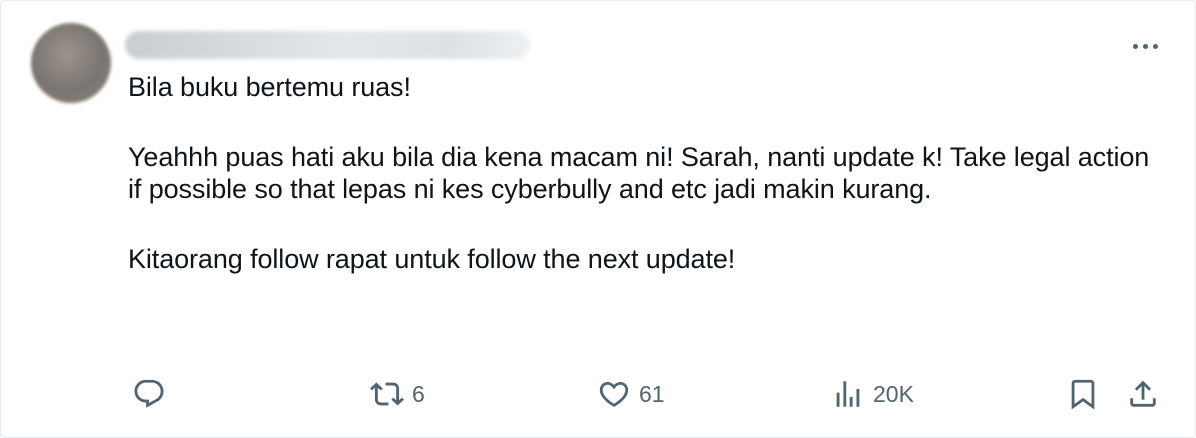  What do you see at coordinates (387, 394) in the screenshot?
I see `repost-icon` at bounding box center [387, 394].